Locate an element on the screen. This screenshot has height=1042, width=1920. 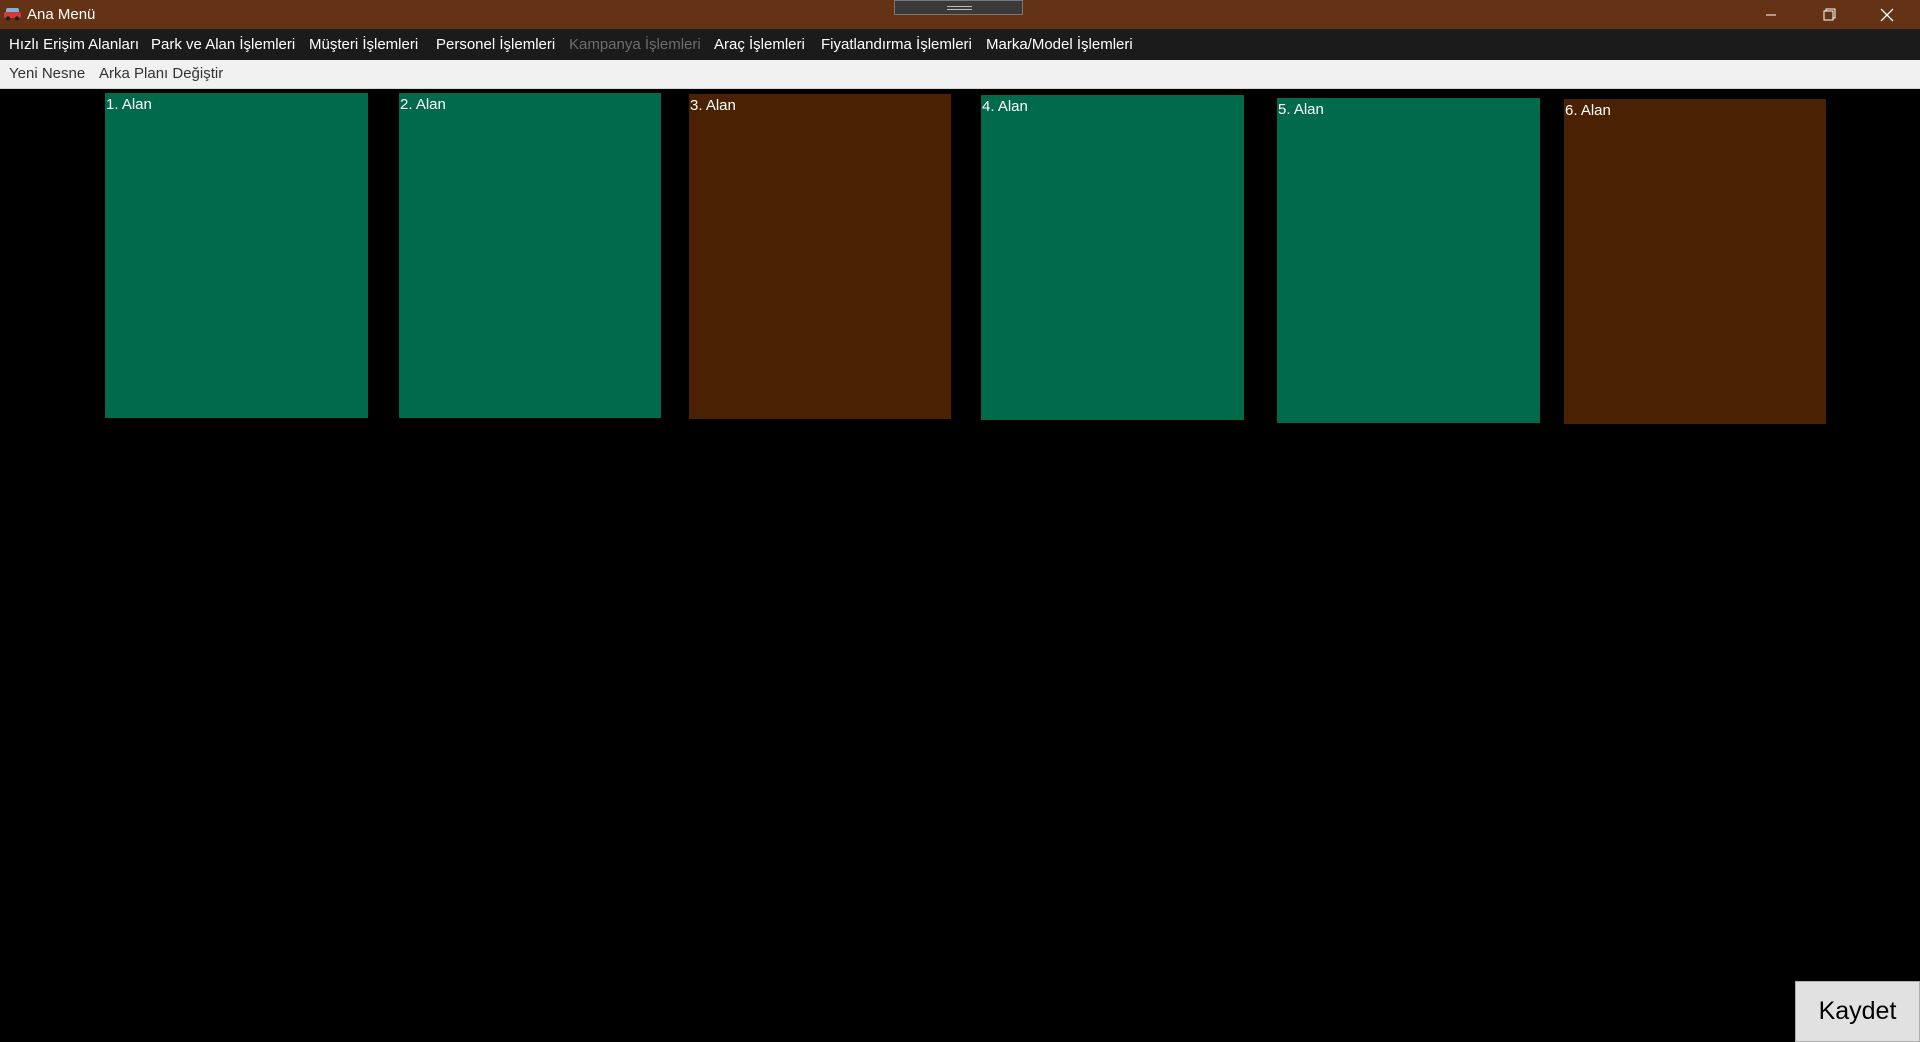
area-label: 2. Alan is located at coordinates (423, 104).